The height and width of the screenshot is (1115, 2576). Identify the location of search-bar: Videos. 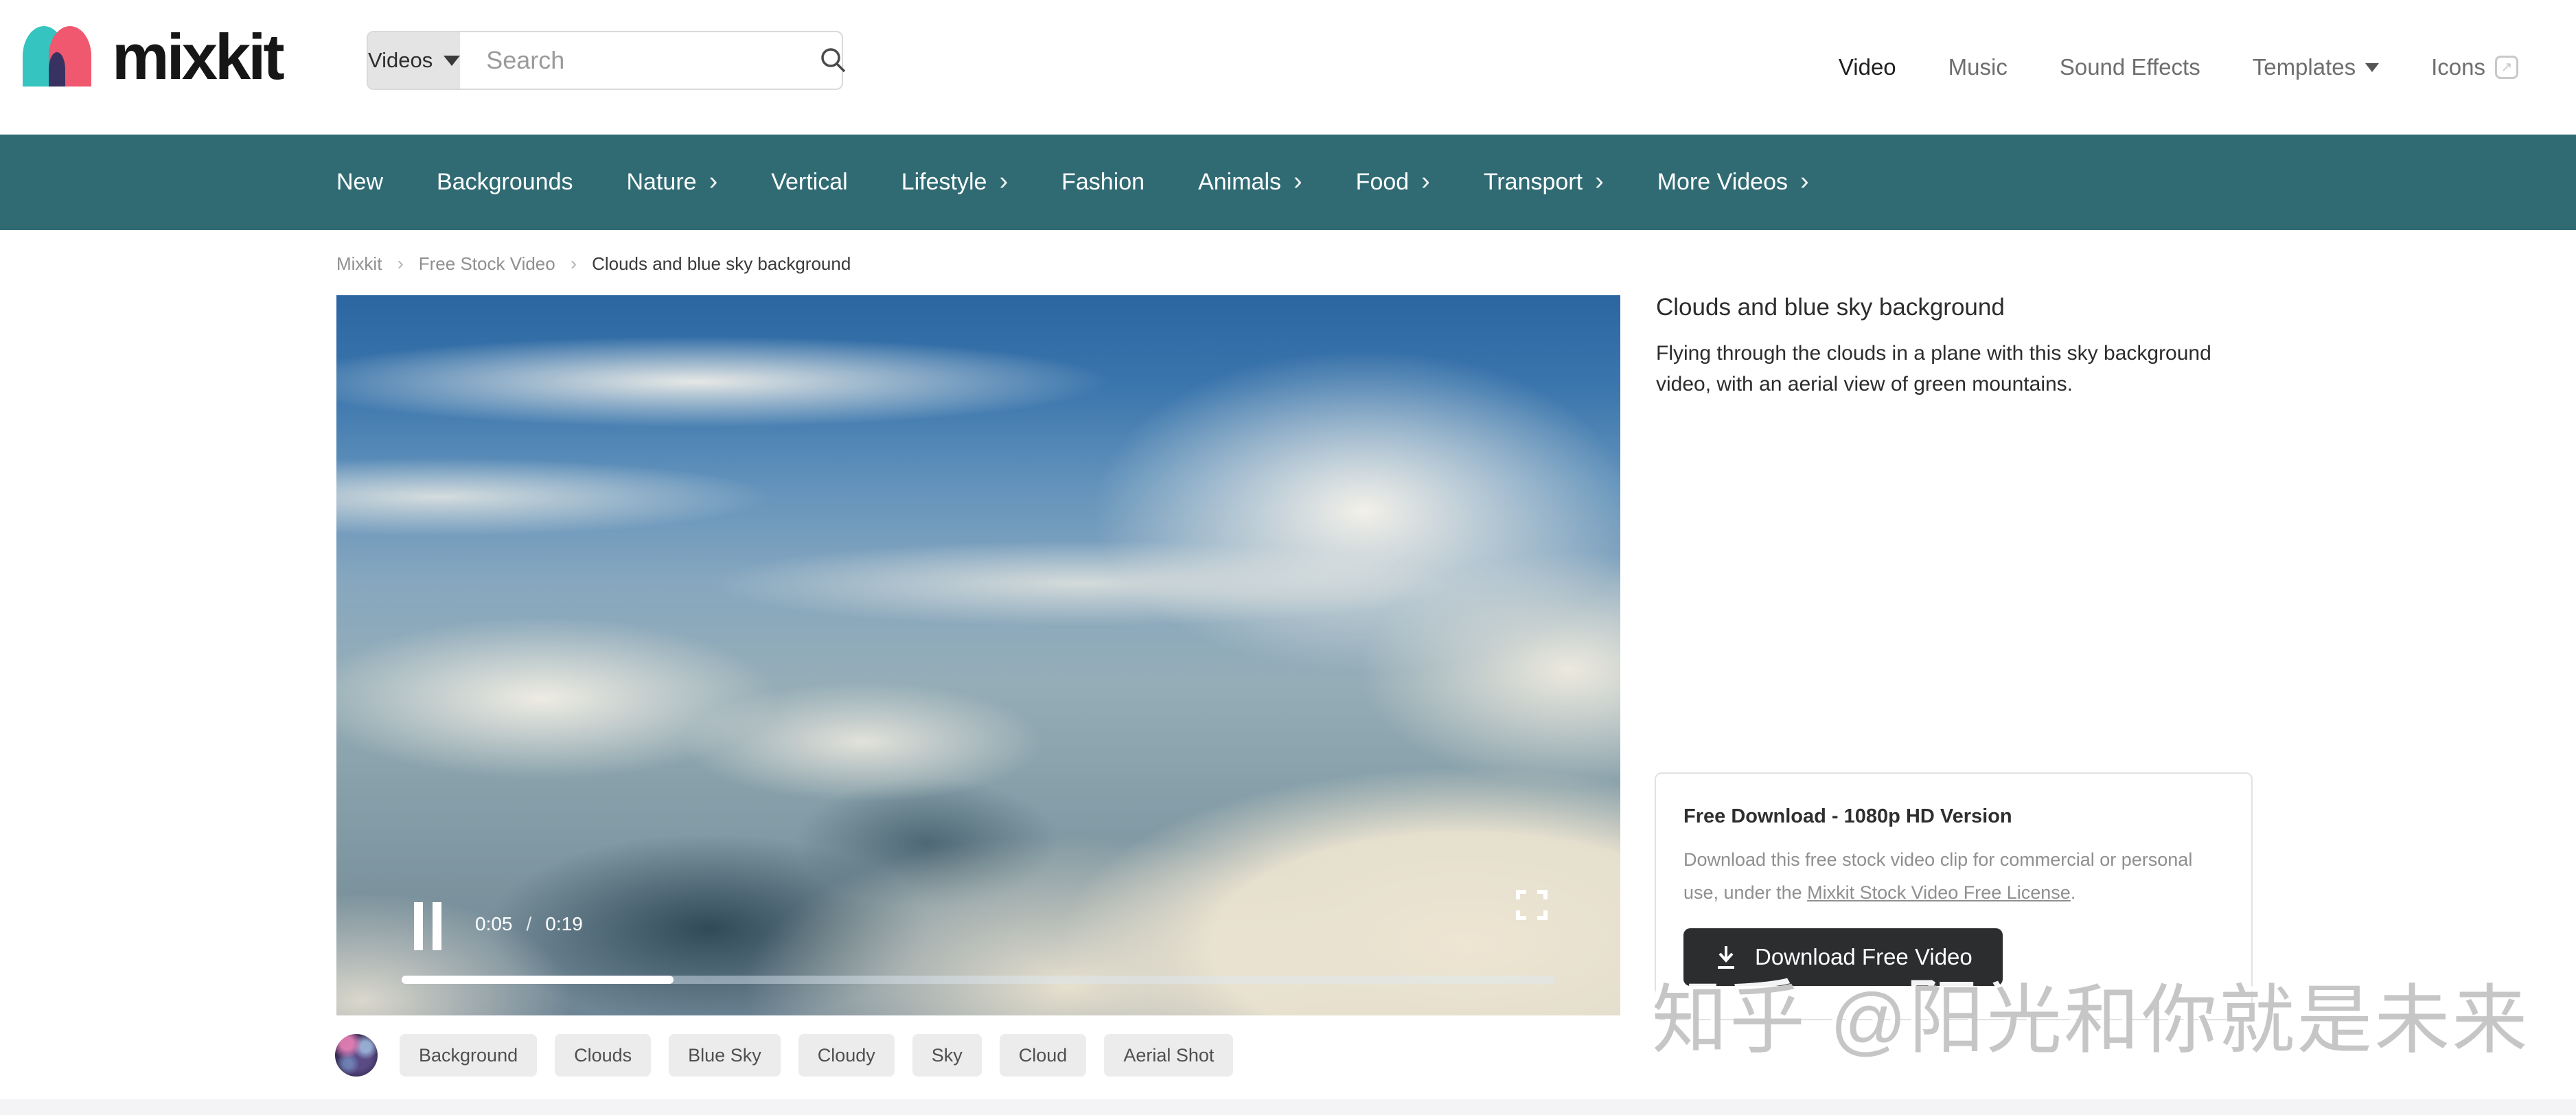
(606, 60).